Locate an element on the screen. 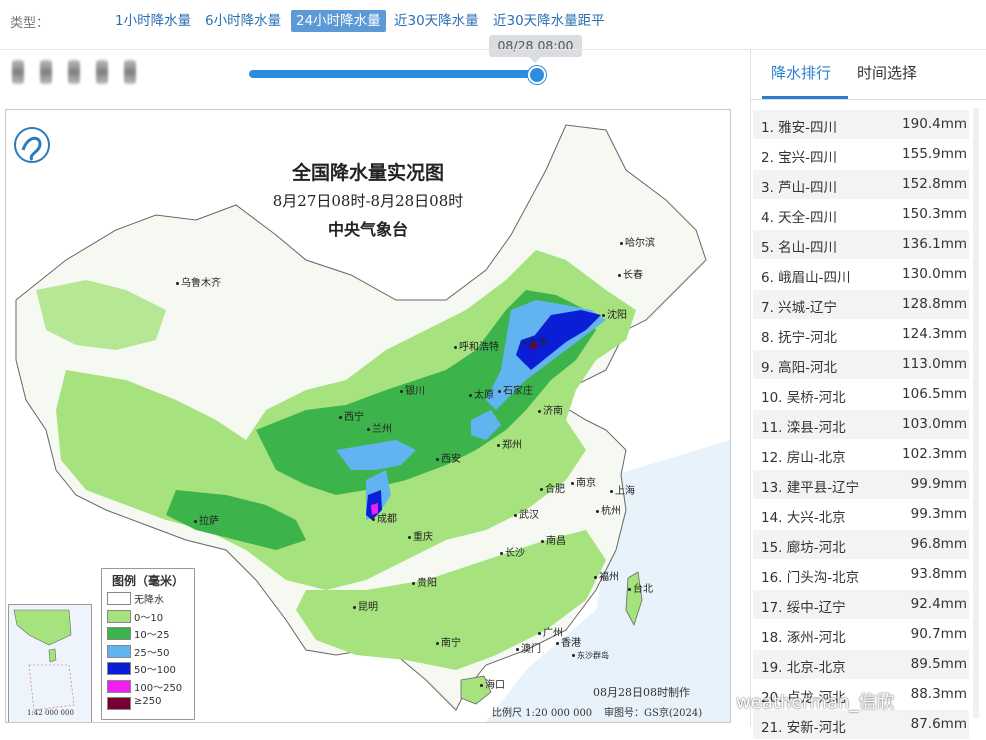 The width and height of the screenshot is (986, 740). legend-label: 50～100 is located at coordinates (155, 670).